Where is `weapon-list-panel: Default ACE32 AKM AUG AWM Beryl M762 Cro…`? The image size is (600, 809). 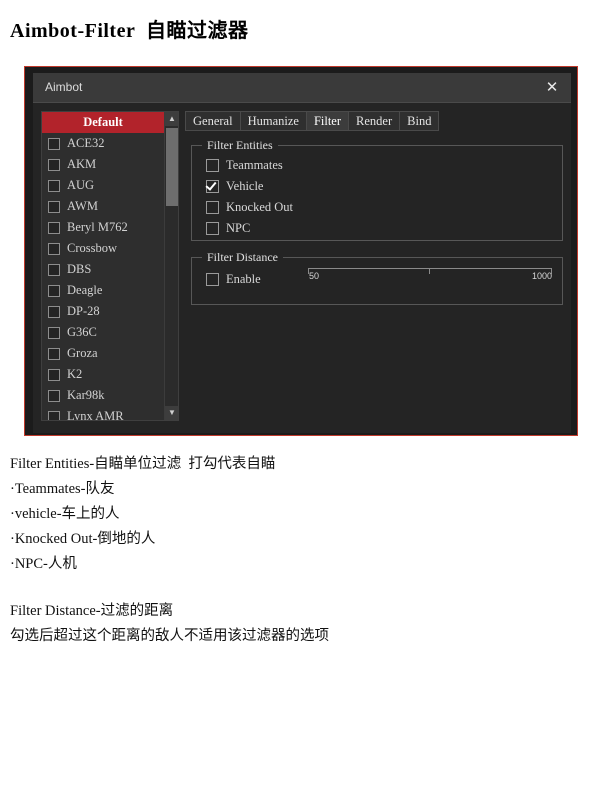 weapon-list-panel: Default ACE32 AKM AUG AWM Beryl M762 Cro… is located at coordinates (110, 266).